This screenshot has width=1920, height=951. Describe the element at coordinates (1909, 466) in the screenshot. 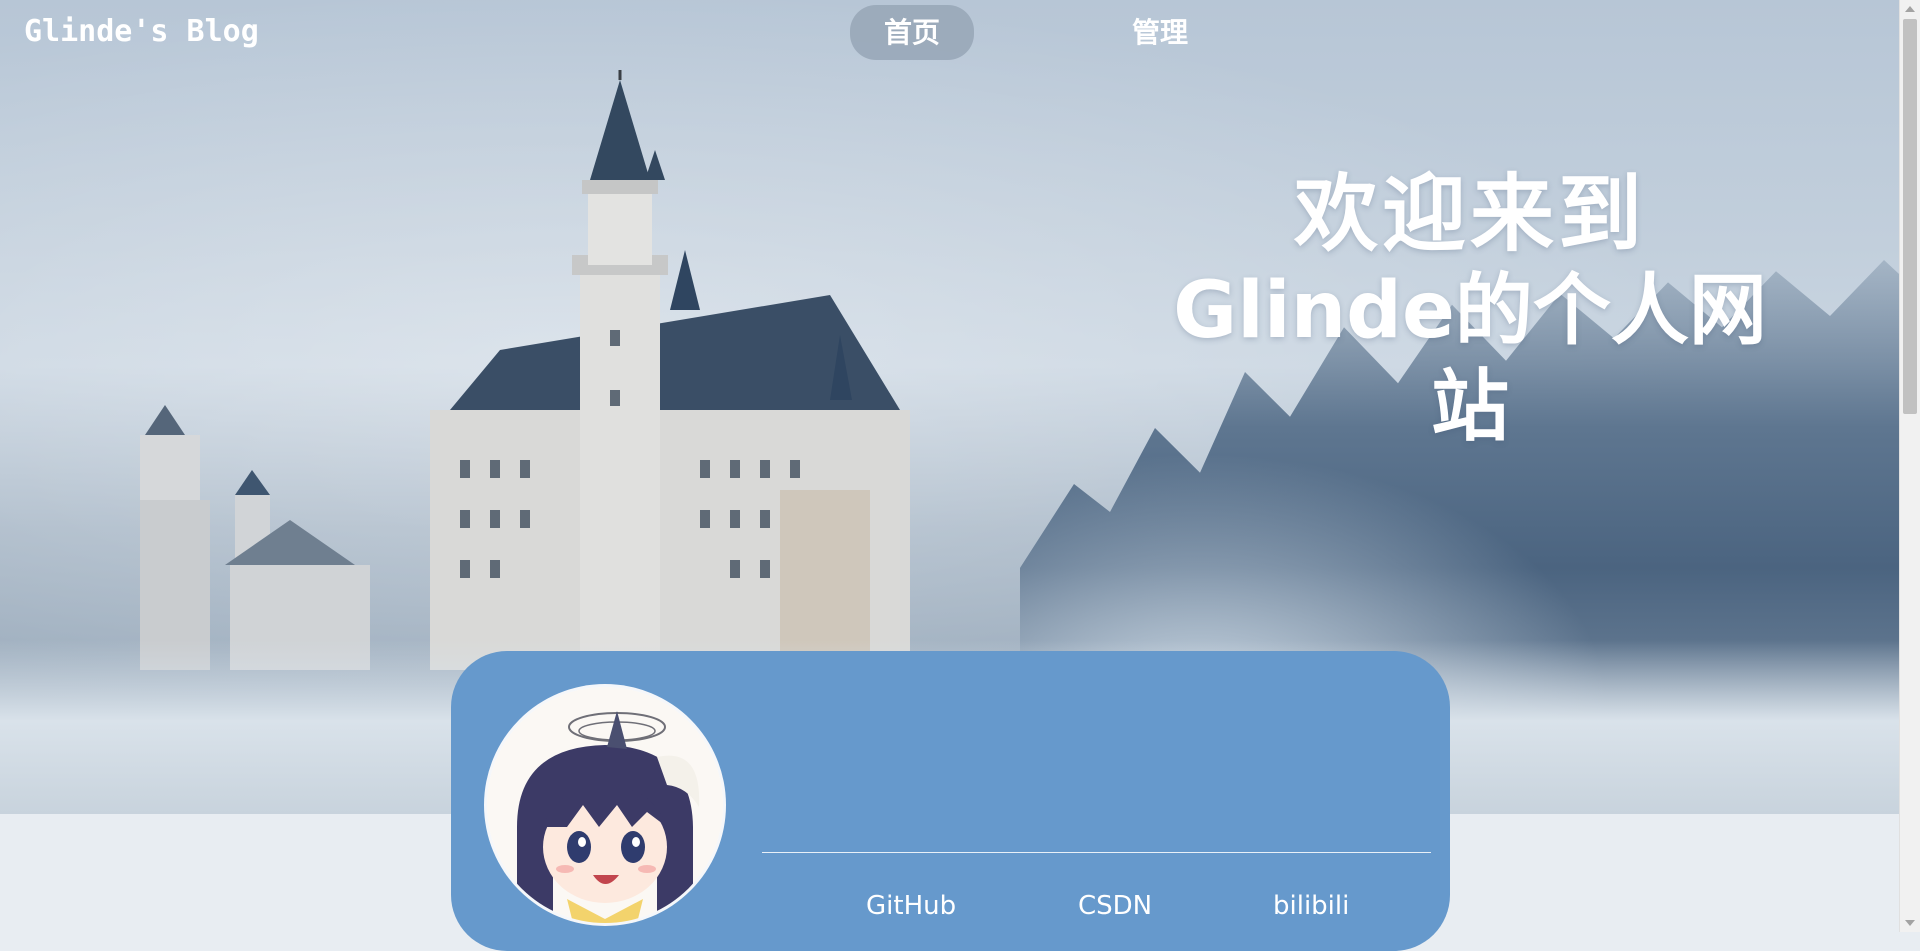

I see `vertical-scrollbar` at that location.